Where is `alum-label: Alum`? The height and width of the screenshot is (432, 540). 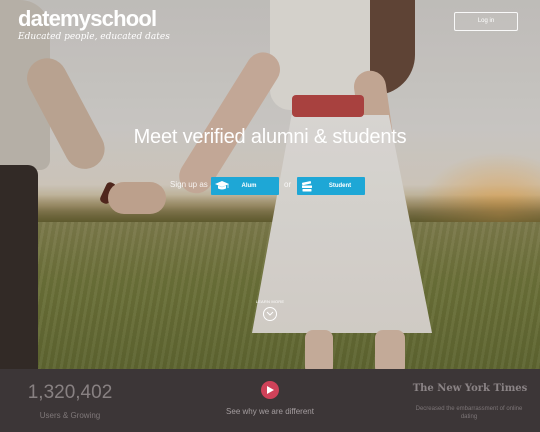 alum-label: Alum is located at coordinates (249, 186).